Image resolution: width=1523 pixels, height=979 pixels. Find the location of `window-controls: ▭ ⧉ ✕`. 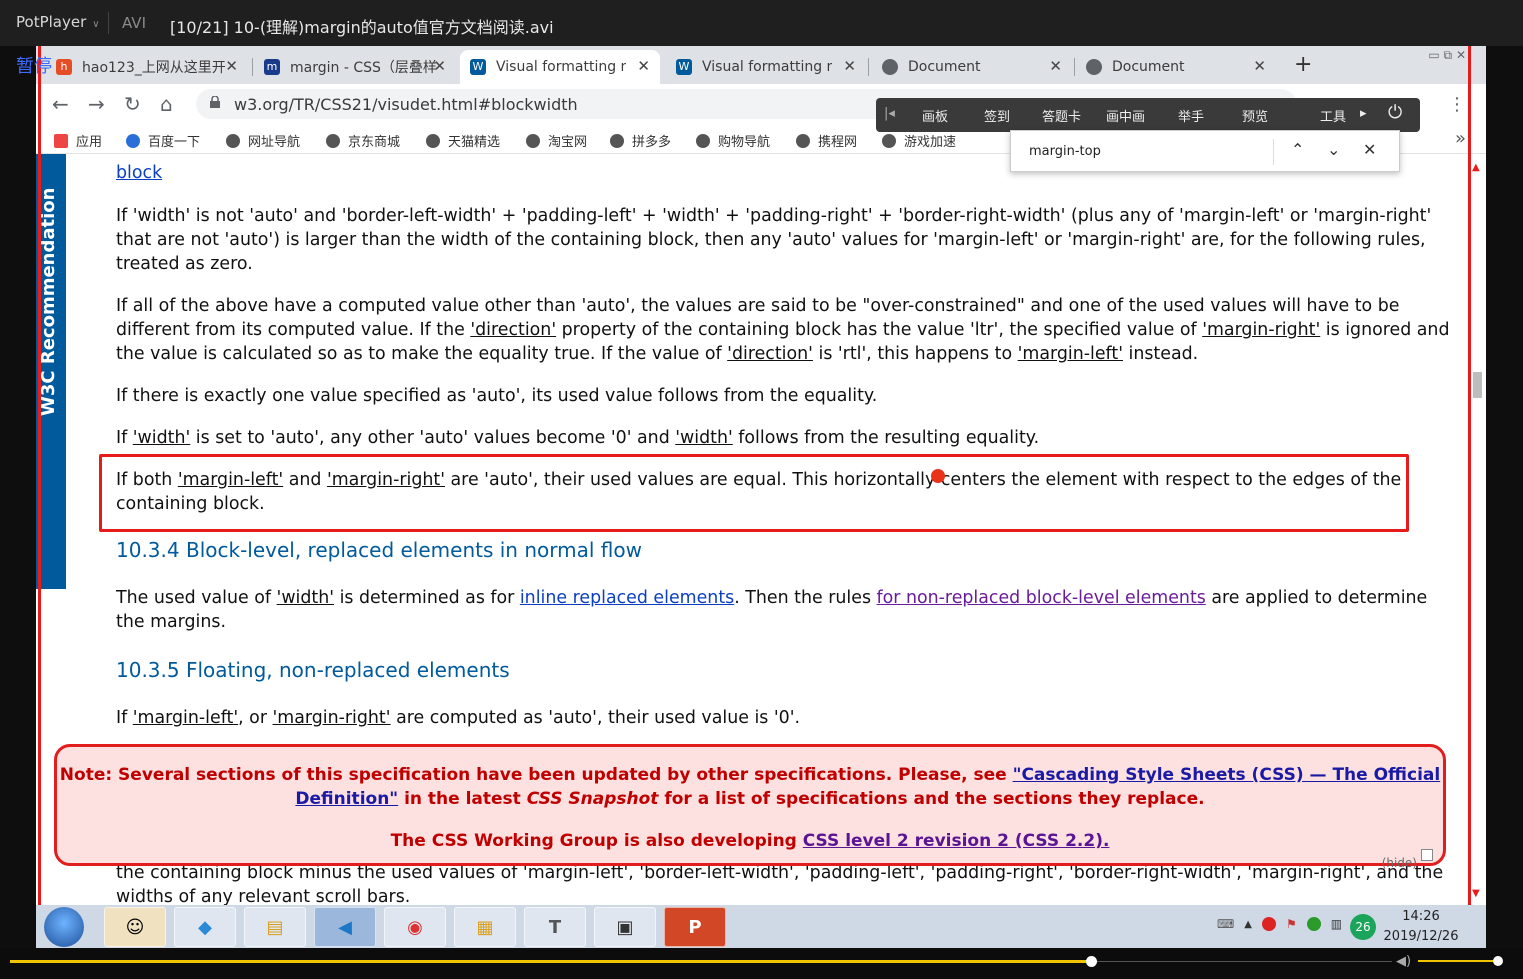

window-controls: ▭ ⧉ ✕ is located at coordinates (1447, 55).